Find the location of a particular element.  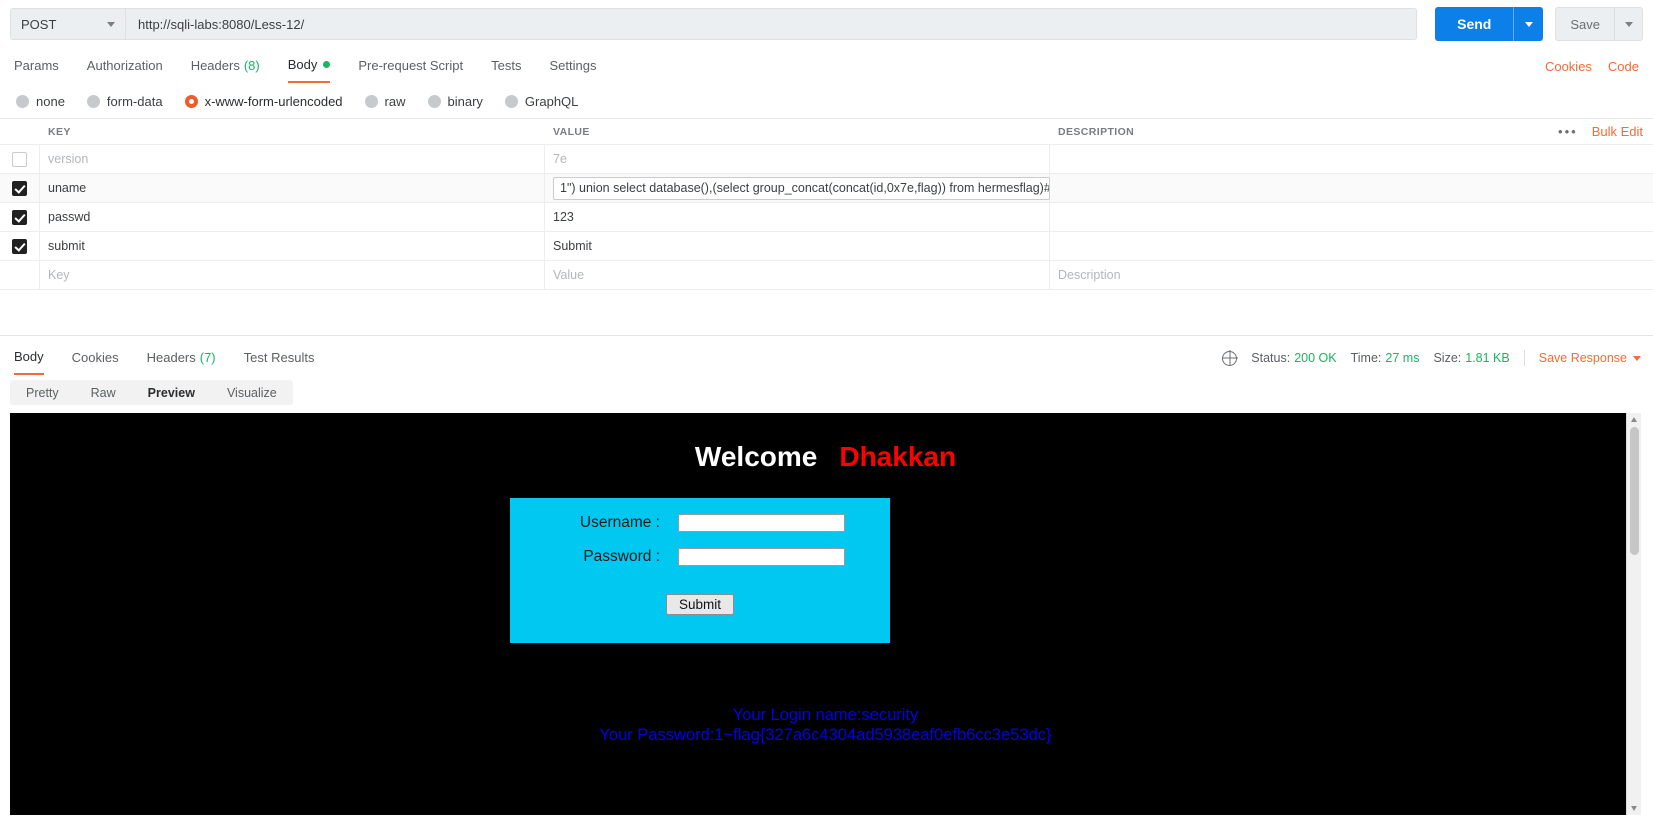

body-type-graphql: GraphQL is located at coordinates (541, 101).